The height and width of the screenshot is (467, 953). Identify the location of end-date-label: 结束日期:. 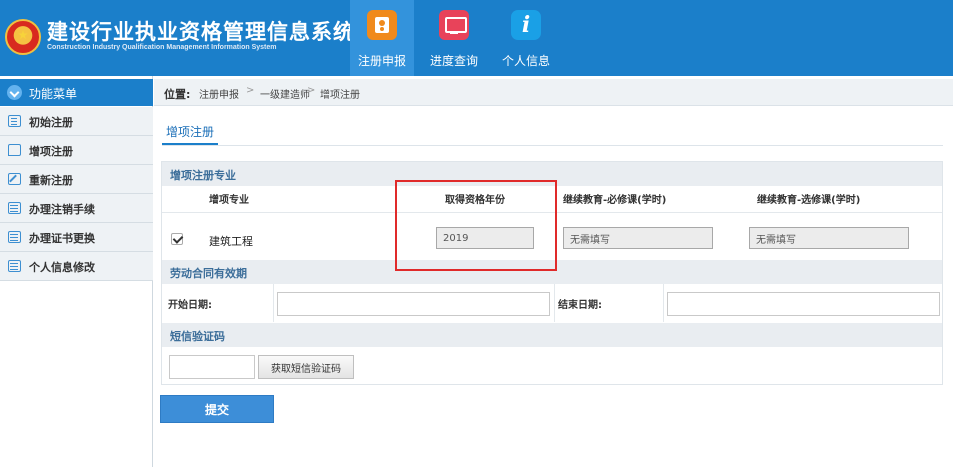
(580, 305).